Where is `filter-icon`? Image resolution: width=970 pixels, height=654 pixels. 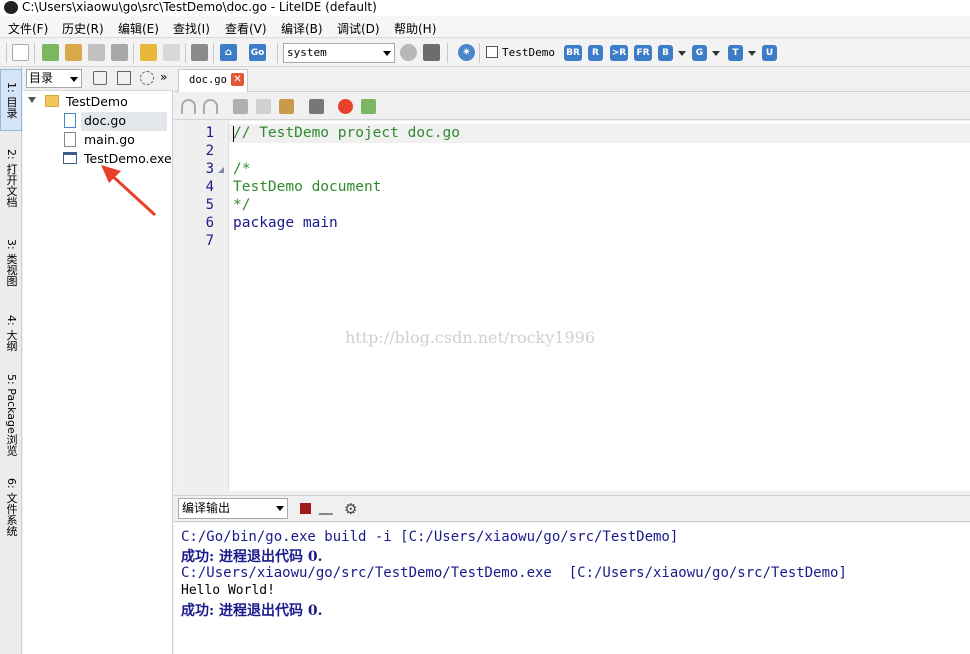
filter-icon is located at coordinates (100, 78).